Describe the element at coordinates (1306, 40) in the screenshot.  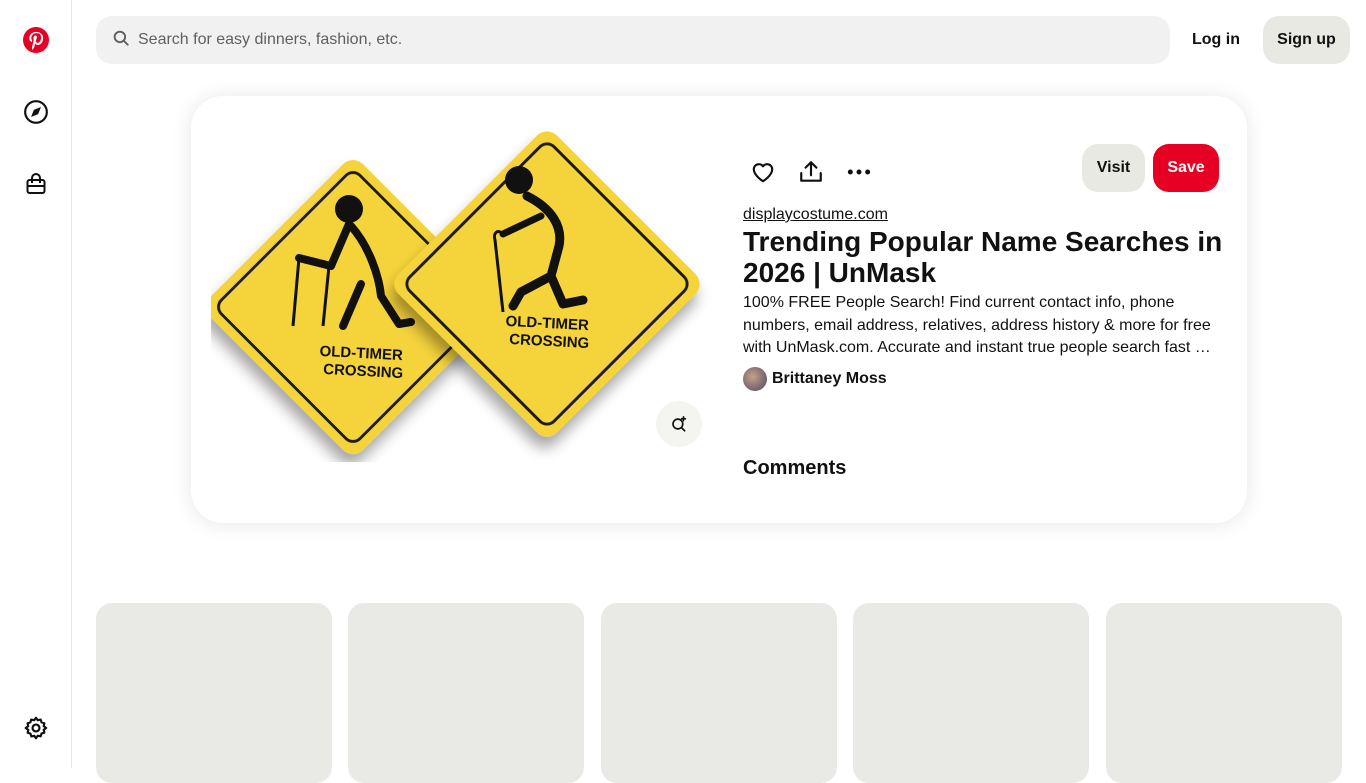
I see `signup-button: Sign up` at that location.